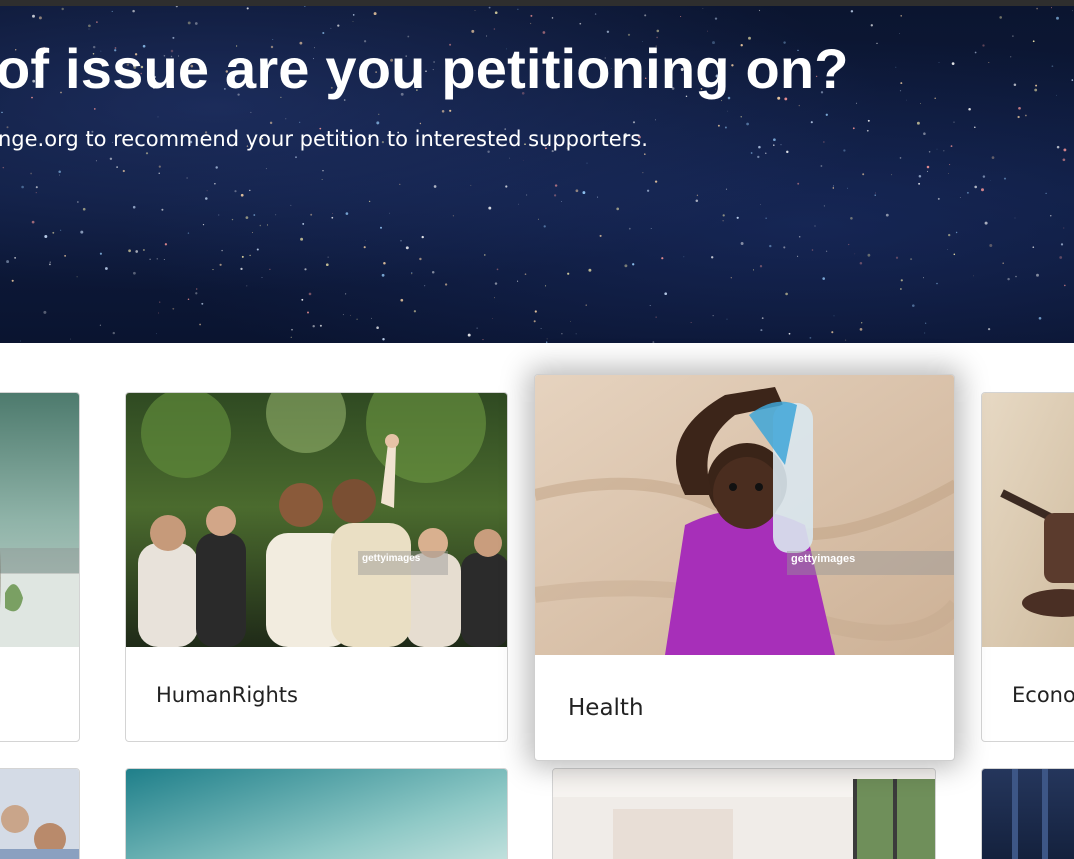 The height and width of the screenshot is (859, 1074). I want to click on category-card-economy: Econo, so click(1027, 567).